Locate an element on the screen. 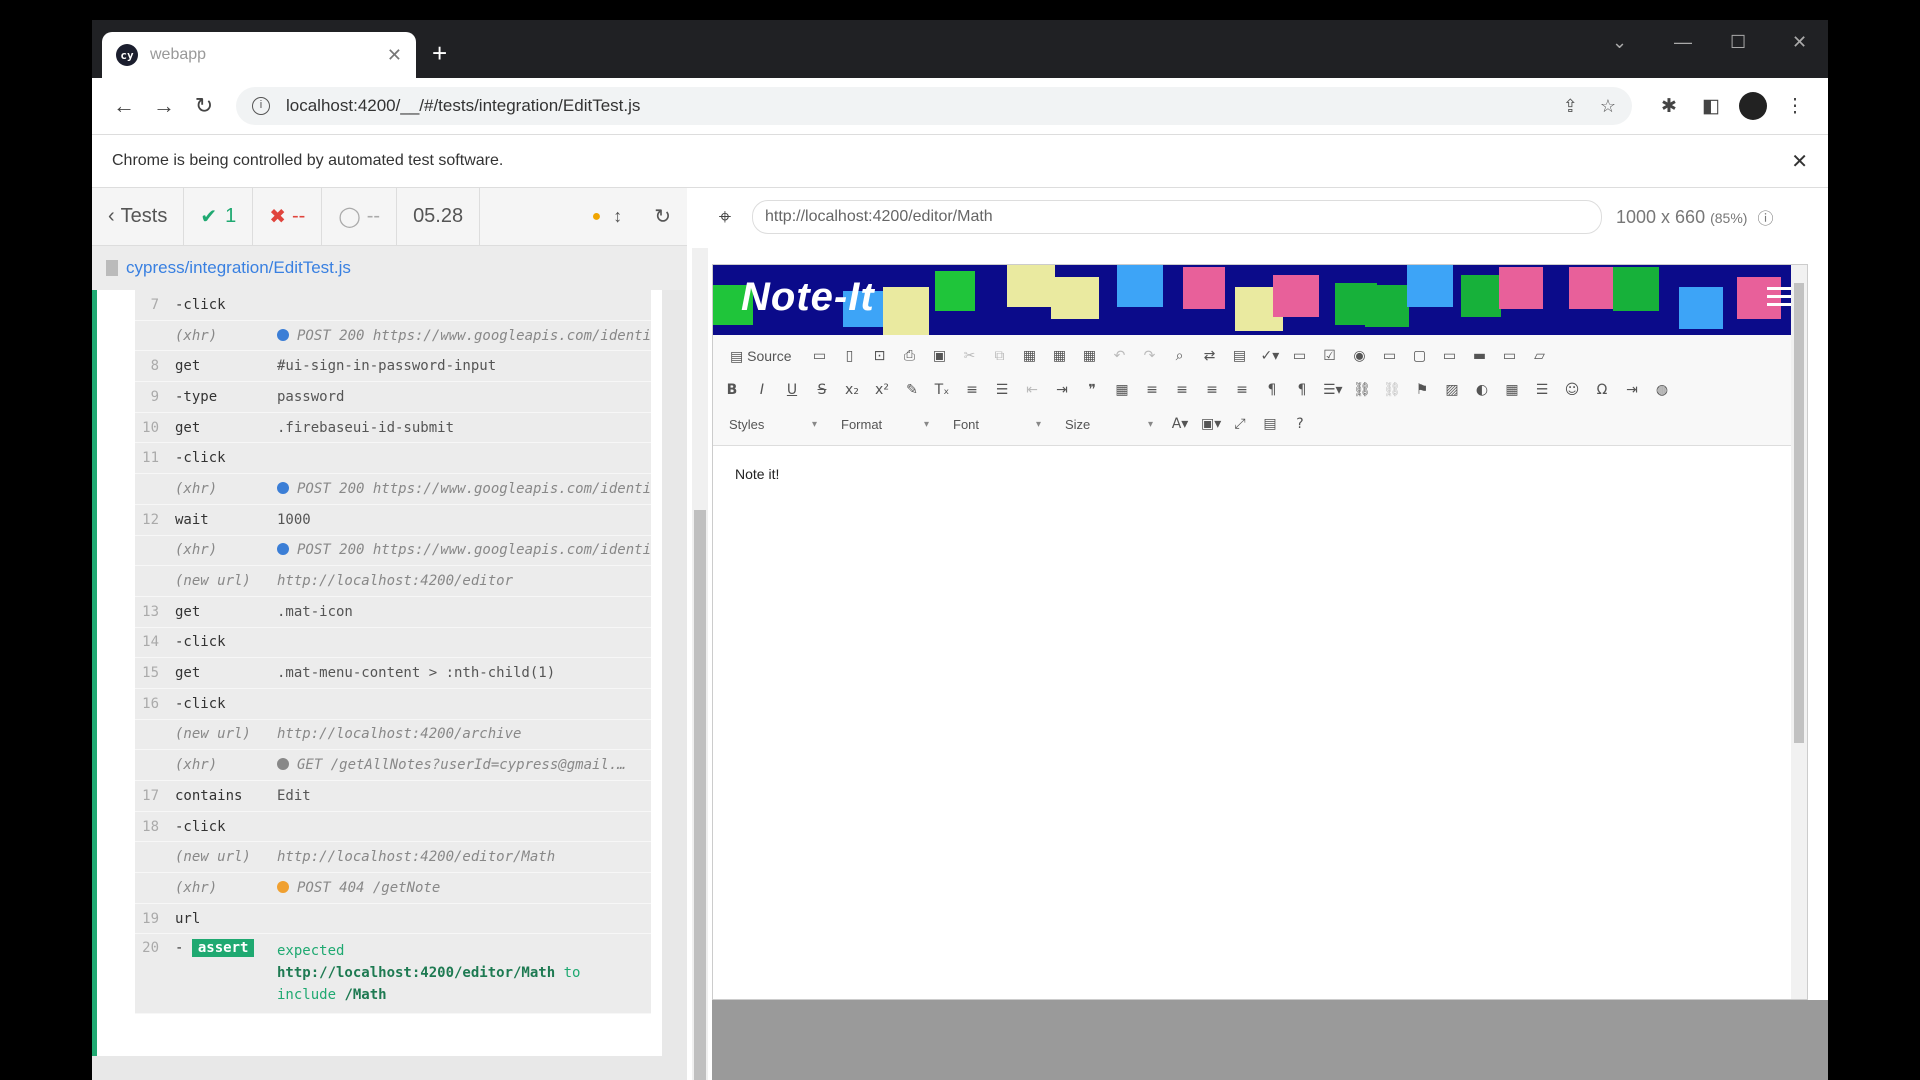  table-icon: ▦ is located at coordinates (1512, 390).